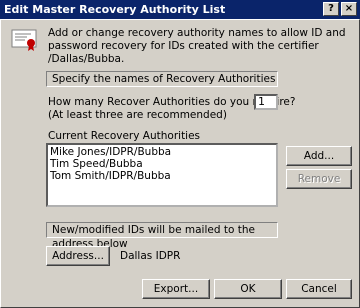 Image resolution: width=360 pixels, height=308 pixels. What do you see at coordinates (248, 289) in the screenshot?
I see `ok-button: OK` at bounding box center [248, 289].